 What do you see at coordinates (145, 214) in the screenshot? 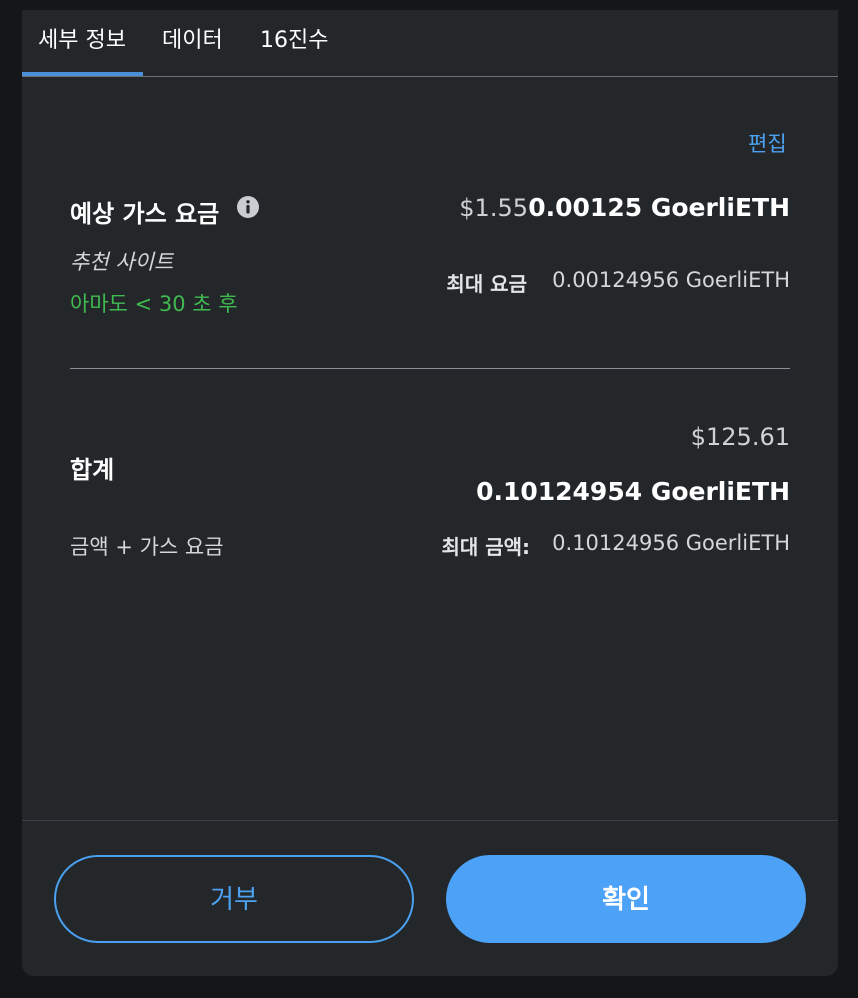
I see `estimated-gas-fee-label: 예상 가스 요금` at bounding box center [145, 214].